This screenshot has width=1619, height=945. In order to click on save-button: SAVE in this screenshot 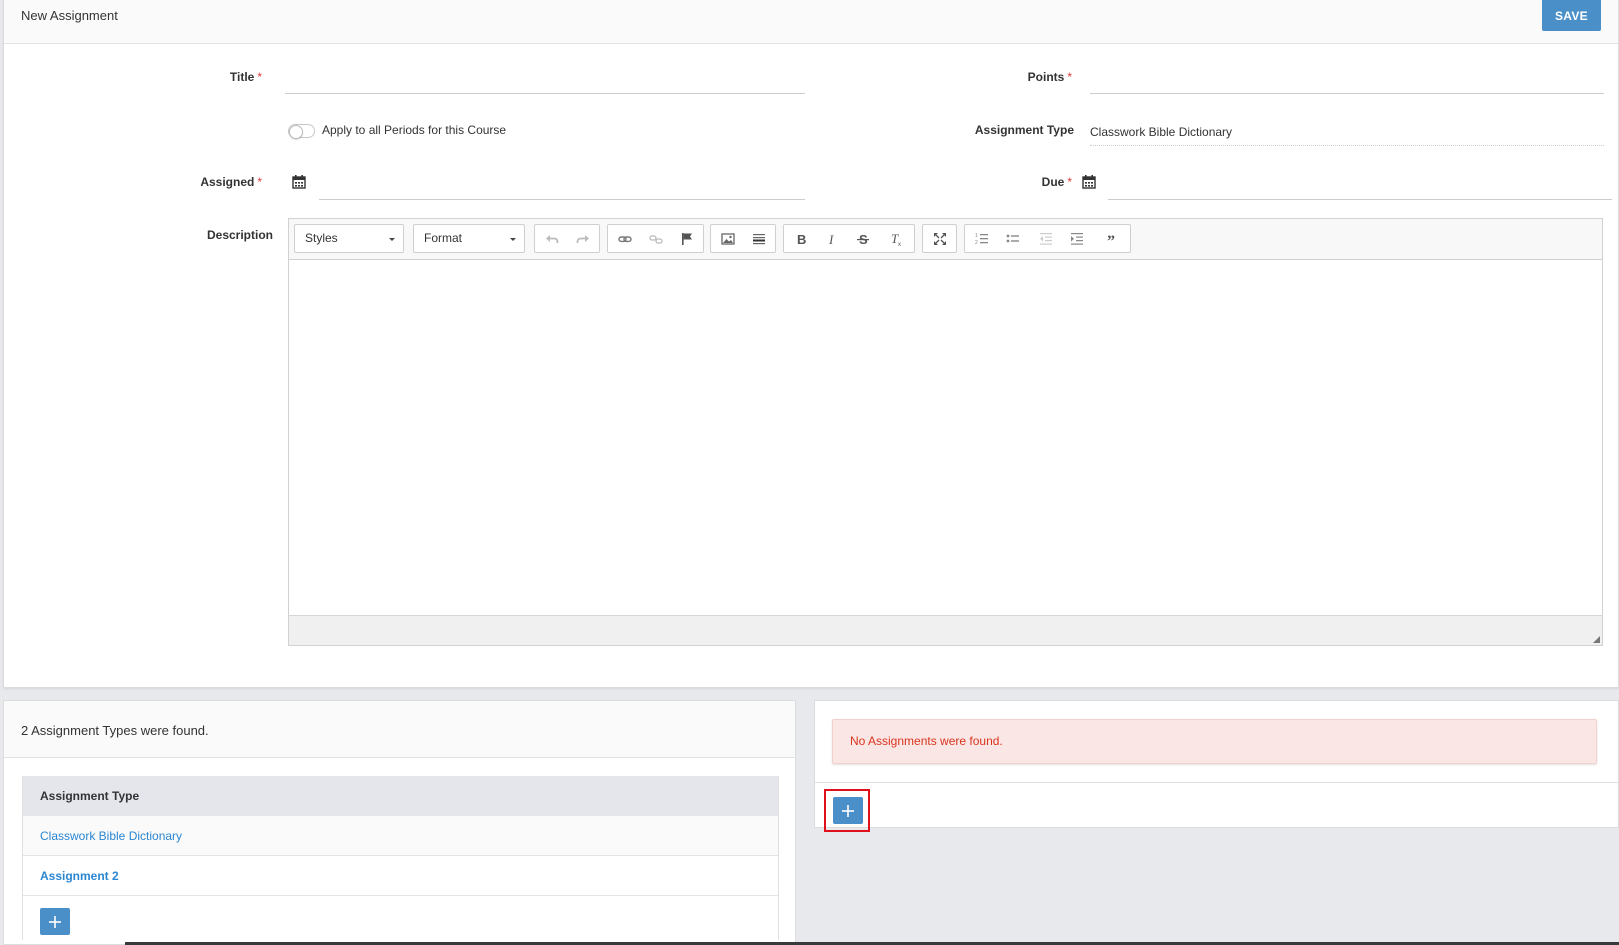, I will do `click(1571, 15)`.